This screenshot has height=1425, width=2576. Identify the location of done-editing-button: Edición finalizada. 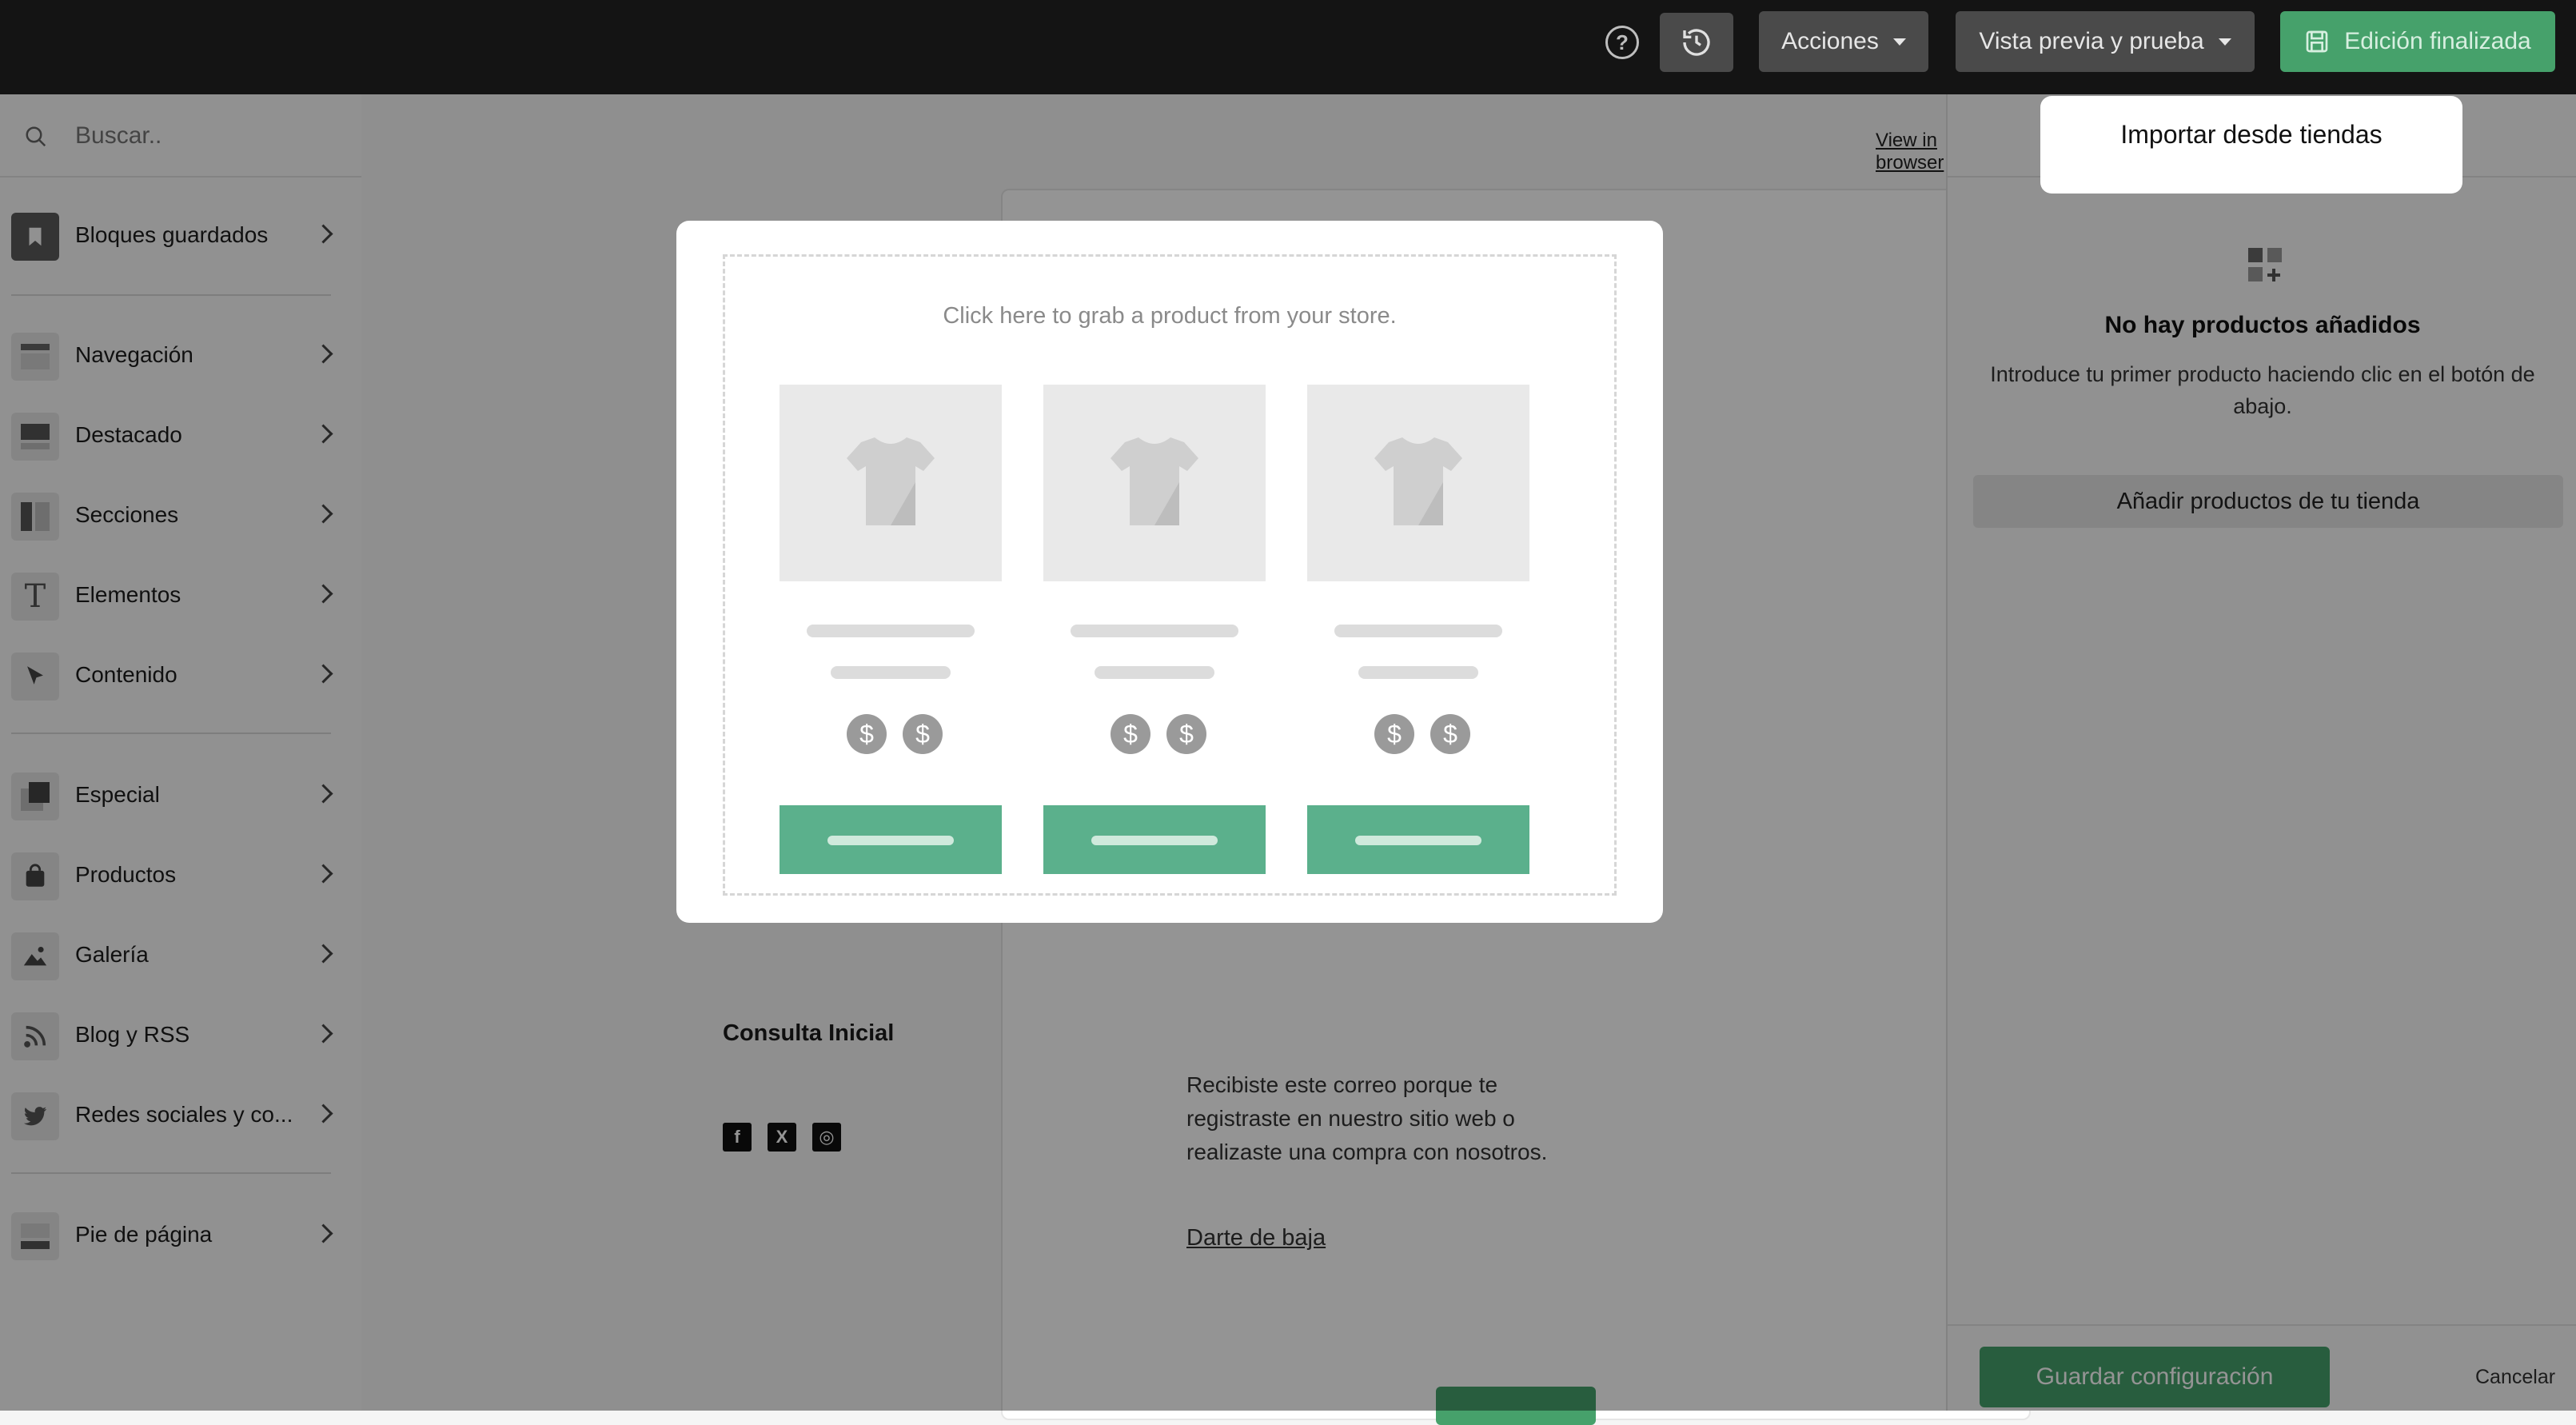
(2417, 41).